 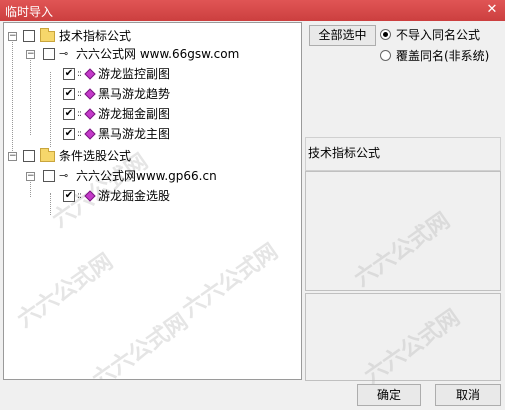 What do you see at coordinates (344, 153) in the screenshot?
I see `category-label: 技术指标公式` at bounding box center [344, 153].